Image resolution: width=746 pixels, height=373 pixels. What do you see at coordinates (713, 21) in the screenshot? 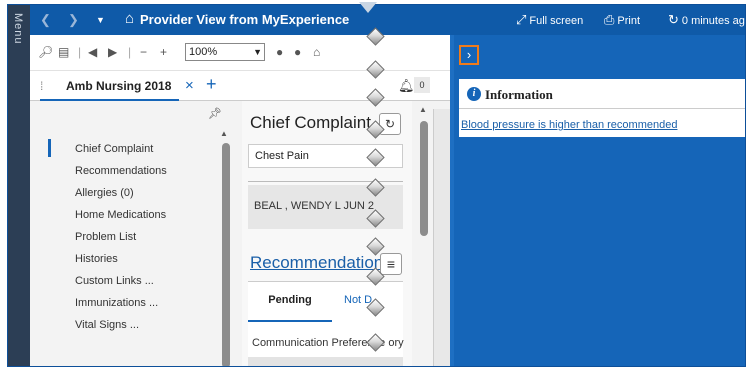
I see `refresh-label: 0 minutes ago` at bounding box center [713, 21].